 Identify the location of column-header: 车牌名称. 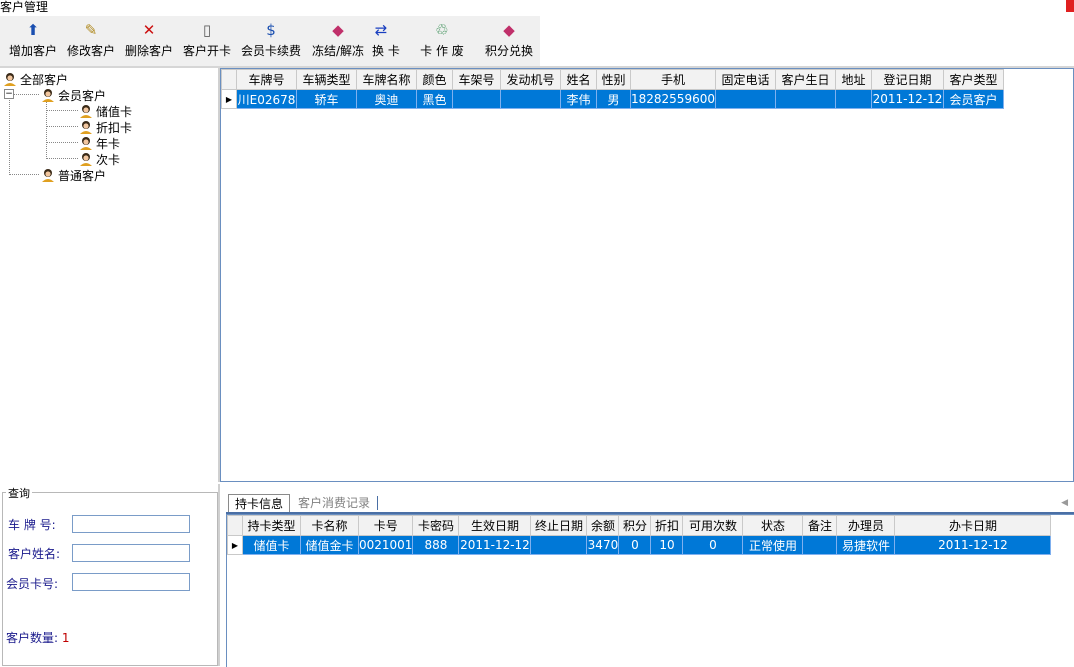
(386, 79).